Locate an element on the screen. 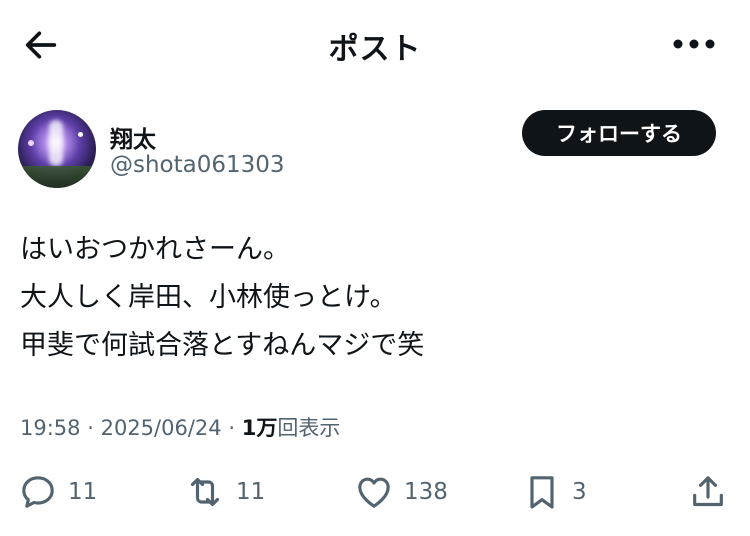  post-author: 翔太 @shota061303 フォローする is located at coordinates (374, 150).